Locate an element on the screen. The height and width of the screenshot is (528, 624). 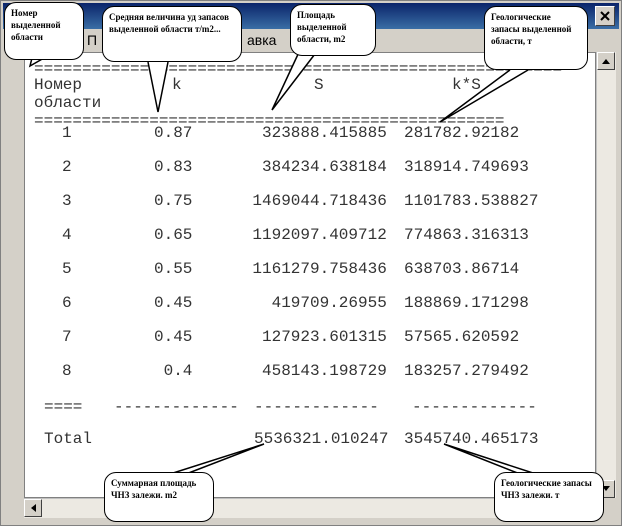
cell-k: 0.4 is located at coordinates (178, 371).